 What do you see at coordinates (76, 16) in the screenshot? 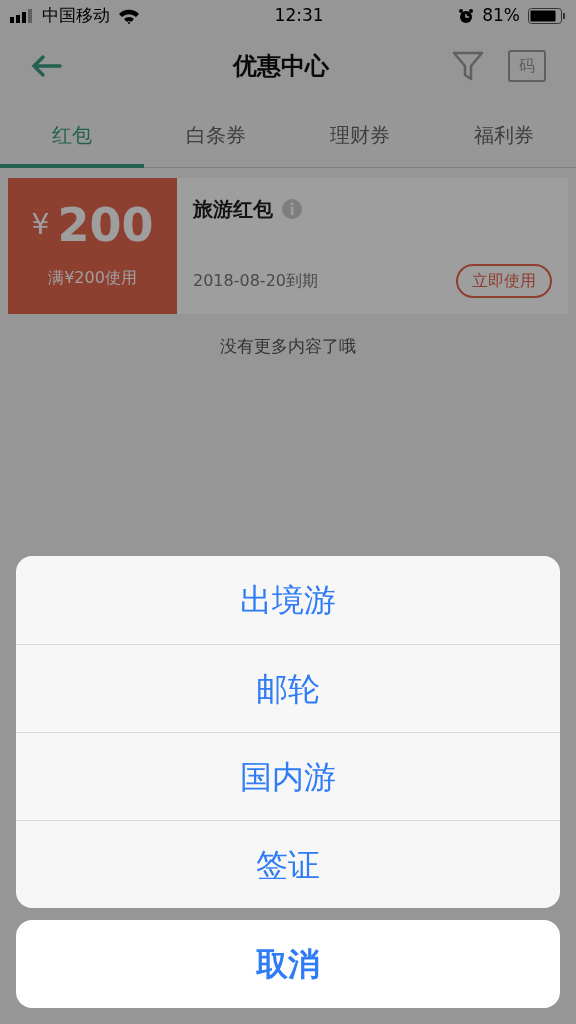
I see `carrier-name: 中国移动` at bounding box center [76, 16].